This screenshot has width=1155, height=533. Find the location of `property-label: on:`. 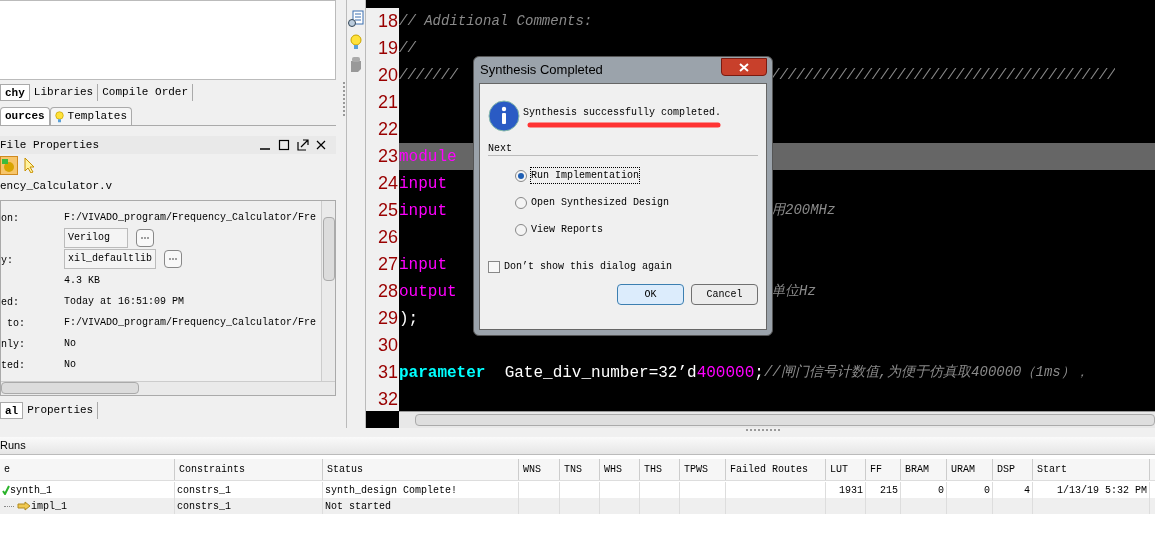

property-label: on: is located at coordinates (10, 218).